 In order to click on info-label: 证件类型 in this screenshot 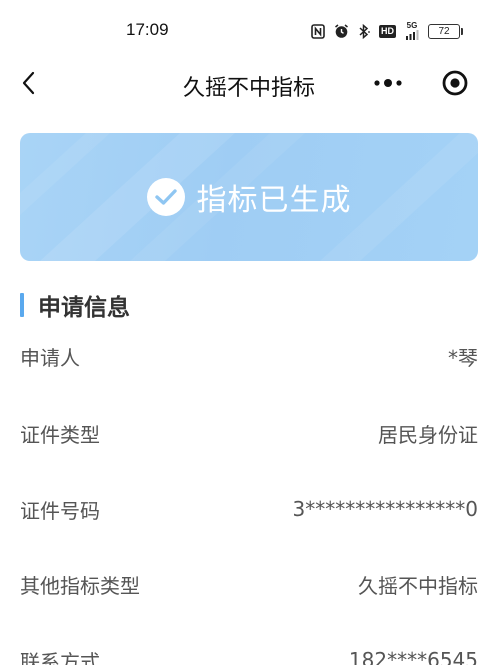, I will do `click(60, 434)`.